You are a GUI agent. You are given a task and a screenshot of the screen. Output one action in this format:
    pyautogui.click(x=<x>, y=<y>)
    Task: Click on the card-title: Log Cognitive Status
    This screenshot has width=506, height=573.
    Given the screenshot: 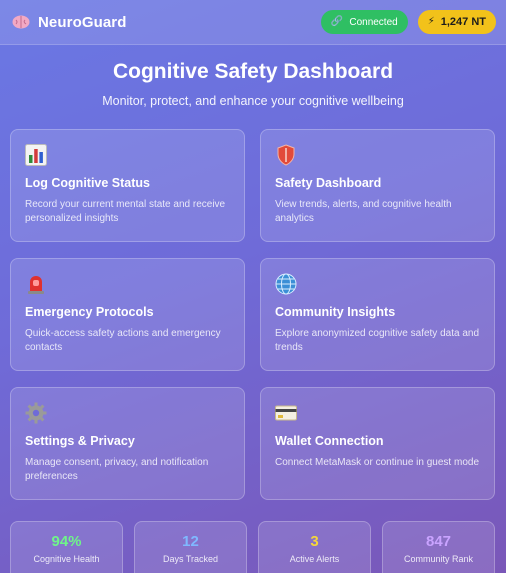 What is the action you would take?
    pyautogui.click(x=87, y=183)
    